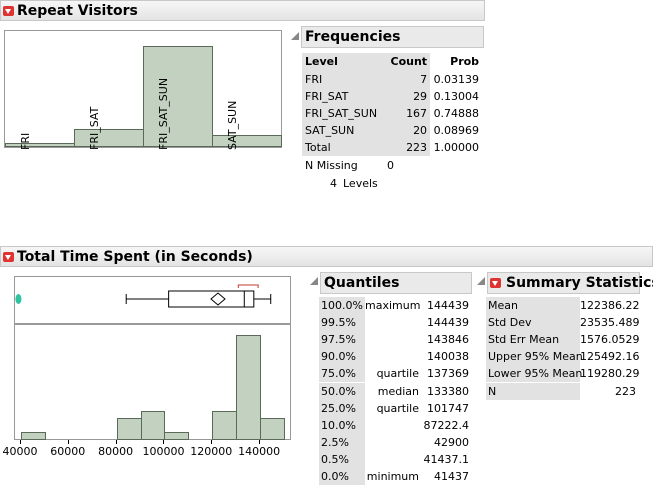 This screenshot has height=485, width=653. What do you see at coordinates (342, 442) in the screenshot?
I see `quantile-percent: 2.5%` at bounding box center [342, 442].